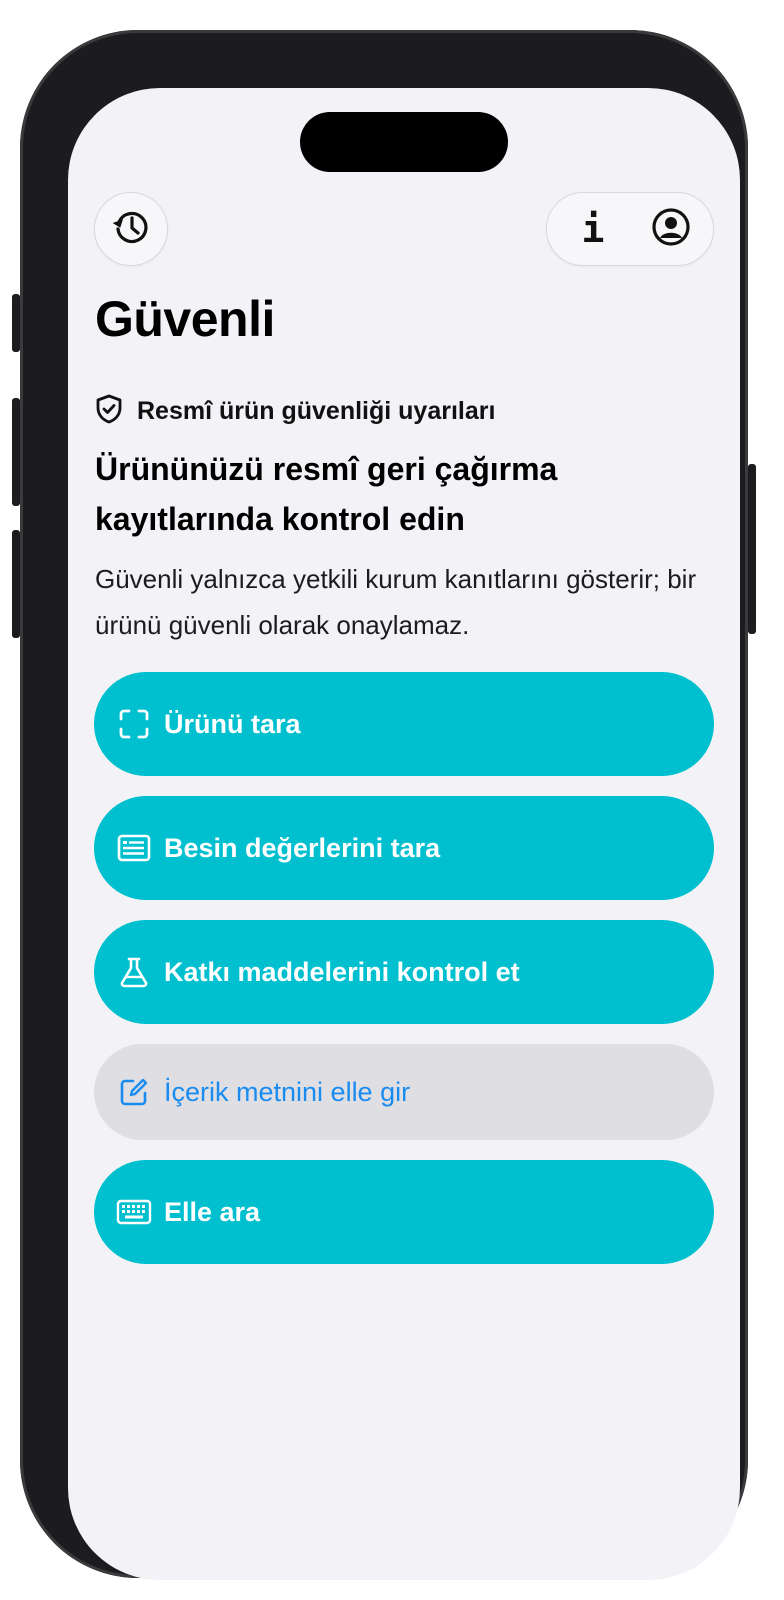 The image size is (784, 1600). I want to click on action-label: Besin değerlerini tara, so click(302, 847).